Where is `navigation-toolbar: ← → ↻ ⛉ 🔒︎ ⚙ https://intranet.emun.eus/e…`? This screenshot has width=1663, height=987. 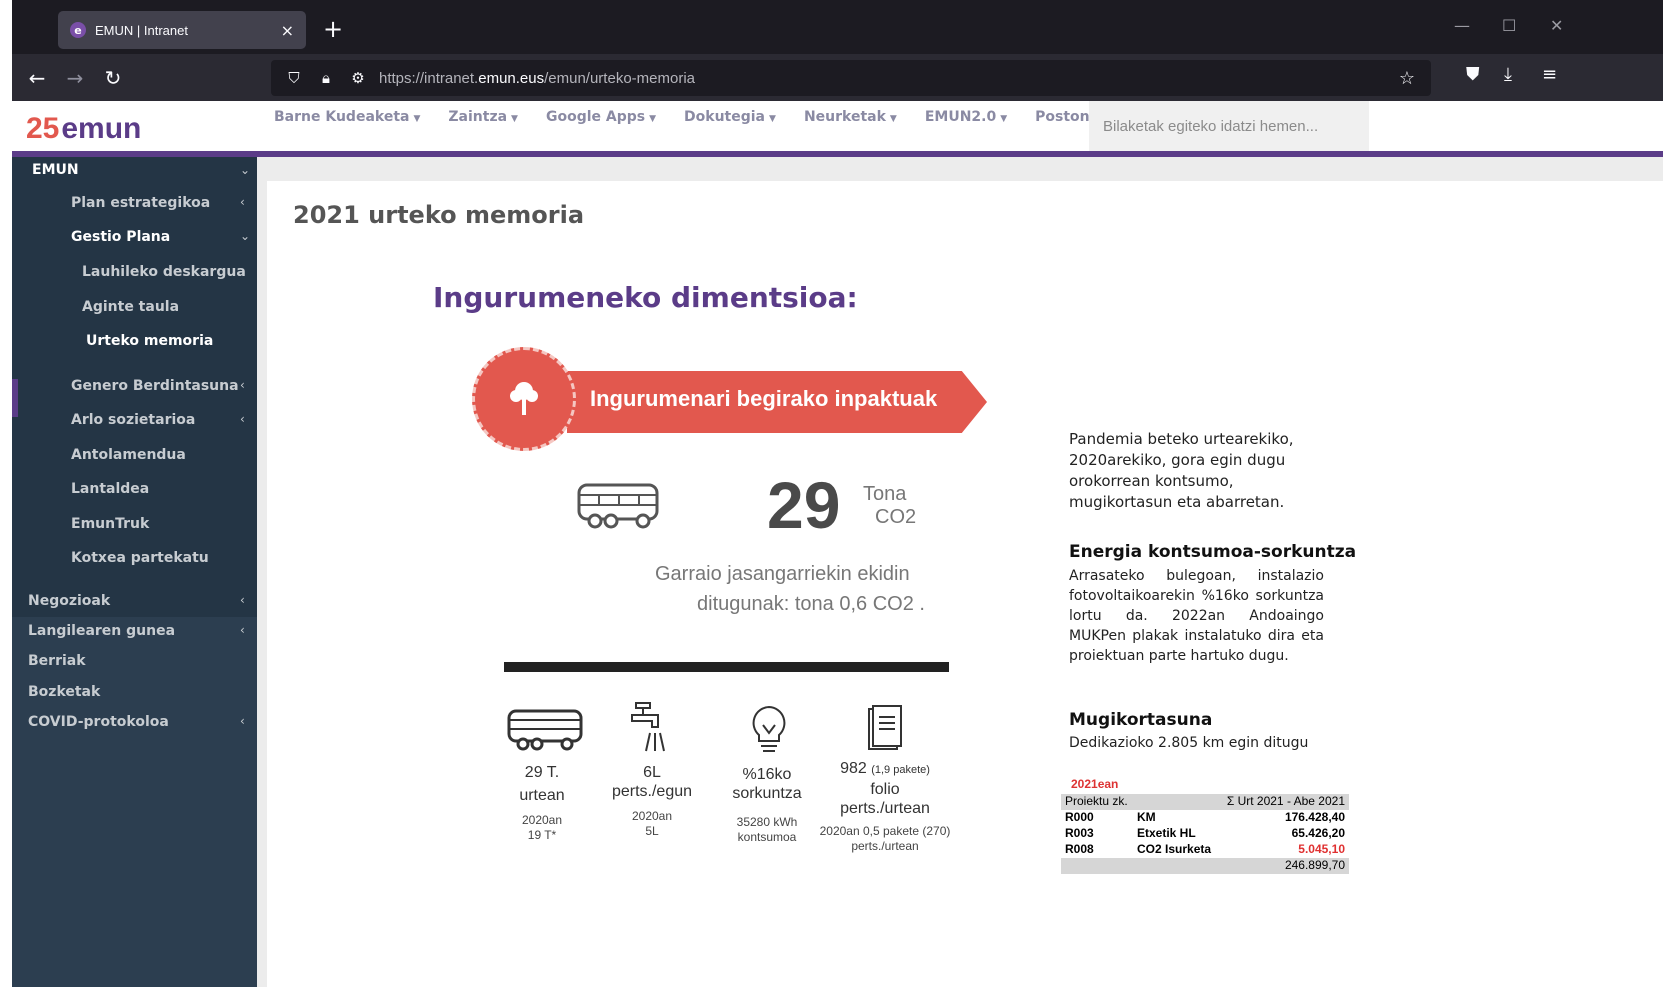
navigation-toolbar: ← → ↻ ⛉ 🔒︎ ⚙ https://intranet.emun.eus/e… is located at coordinates (837, 77).